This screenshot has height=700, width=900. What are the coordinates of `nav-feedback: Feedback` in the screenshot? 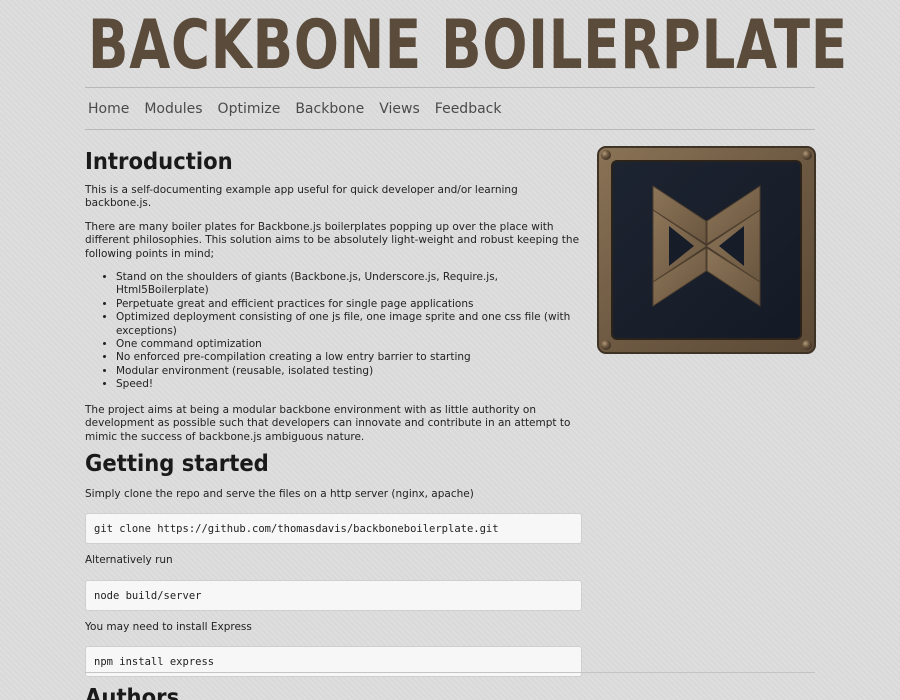 It's located at (468, 109).